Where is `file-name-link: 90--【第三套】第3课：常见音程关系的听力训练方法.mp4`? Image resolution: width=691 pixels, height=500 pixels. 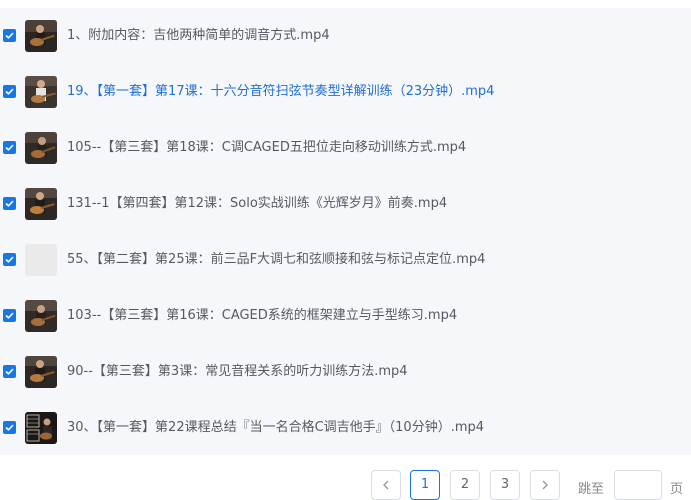 file-name-link: 90--【第三套】第3课：常见音程关系的听力训练方法.mp4 is located at coordinates (237, 372).